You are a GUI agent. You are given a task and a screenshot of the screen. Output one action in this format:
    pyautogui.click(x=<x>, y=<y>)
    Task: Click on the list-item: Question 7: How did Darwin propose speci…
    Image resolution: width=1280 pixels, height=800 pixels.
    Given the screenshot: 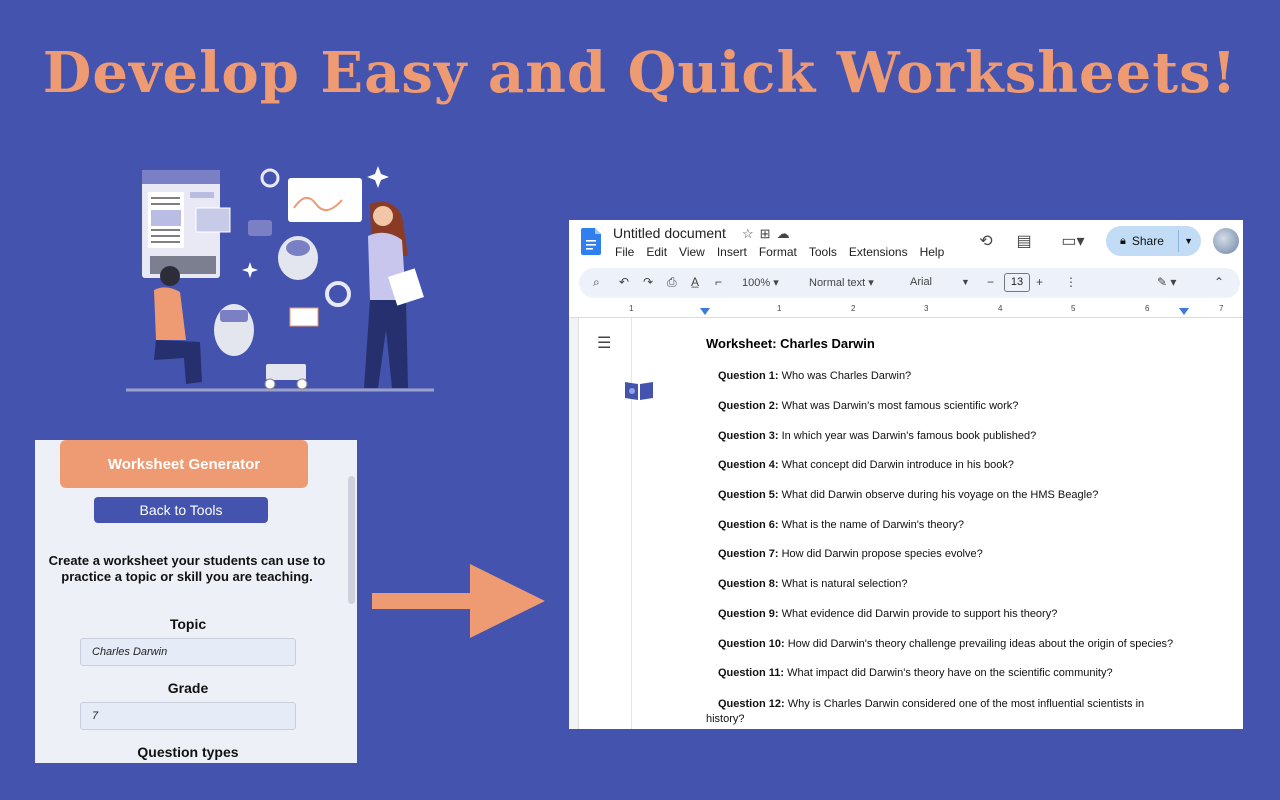 What is the action you would take?
    pyautogui.click(x=850, y=554)
    